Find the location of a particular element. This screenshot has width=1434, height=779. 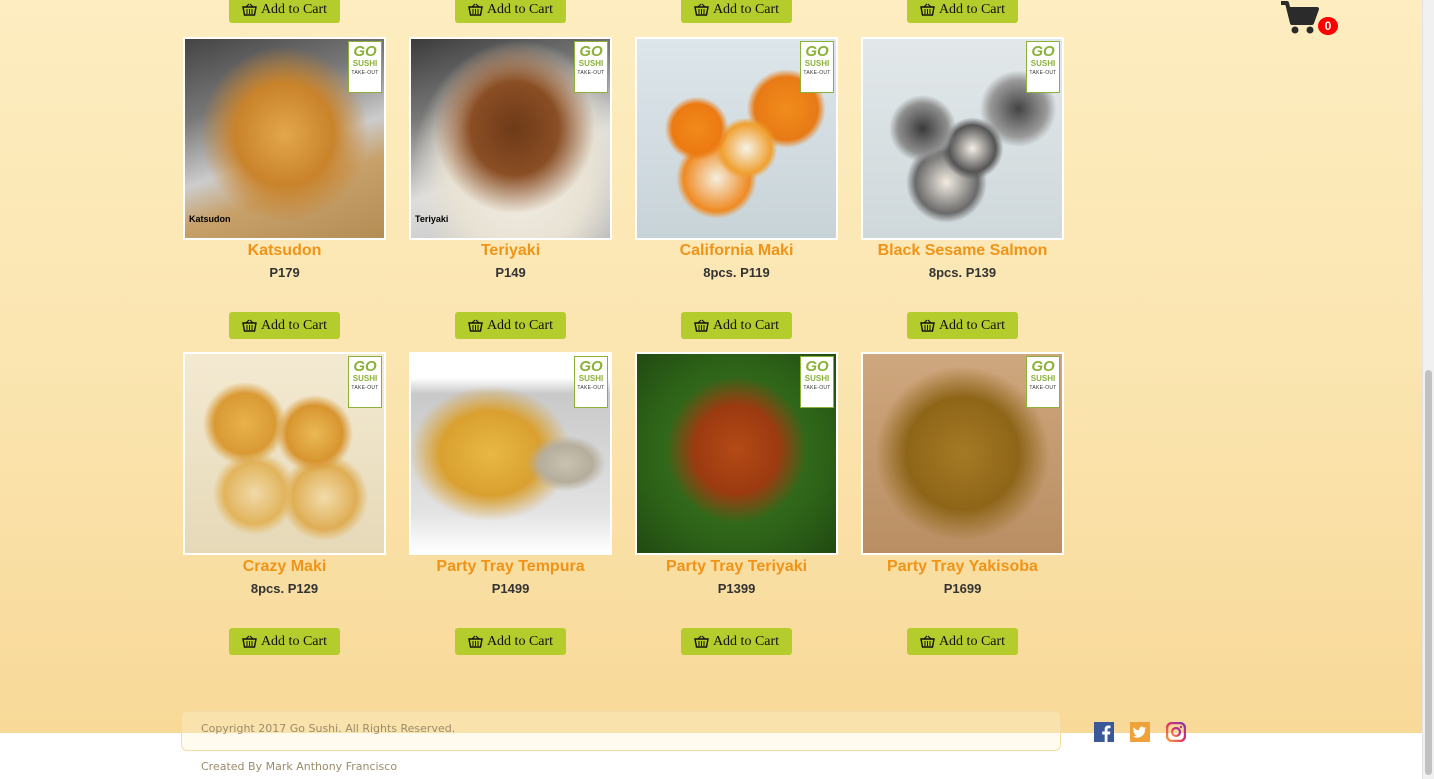

product-image-crazy-maki: GO SUSHI TAKE-OUT is located at coordinates (284, 453).